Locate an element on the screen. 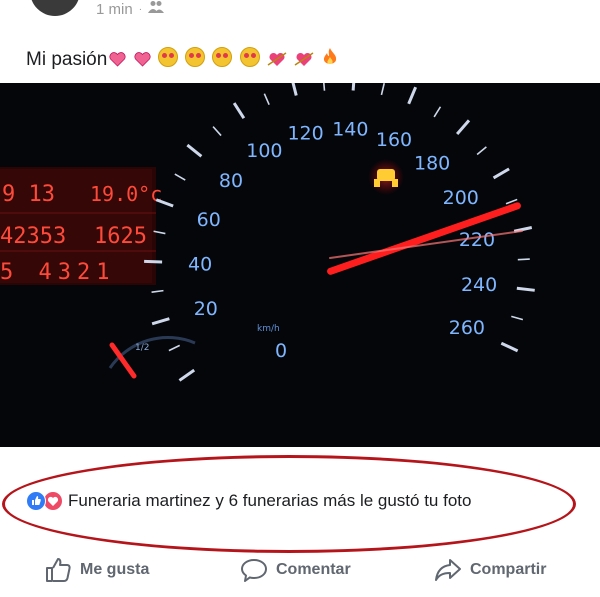 The height and width of the screenshot is (597, 600). post-actions: Me gusta Comentar Compartir is located at coordinates (300, 574).